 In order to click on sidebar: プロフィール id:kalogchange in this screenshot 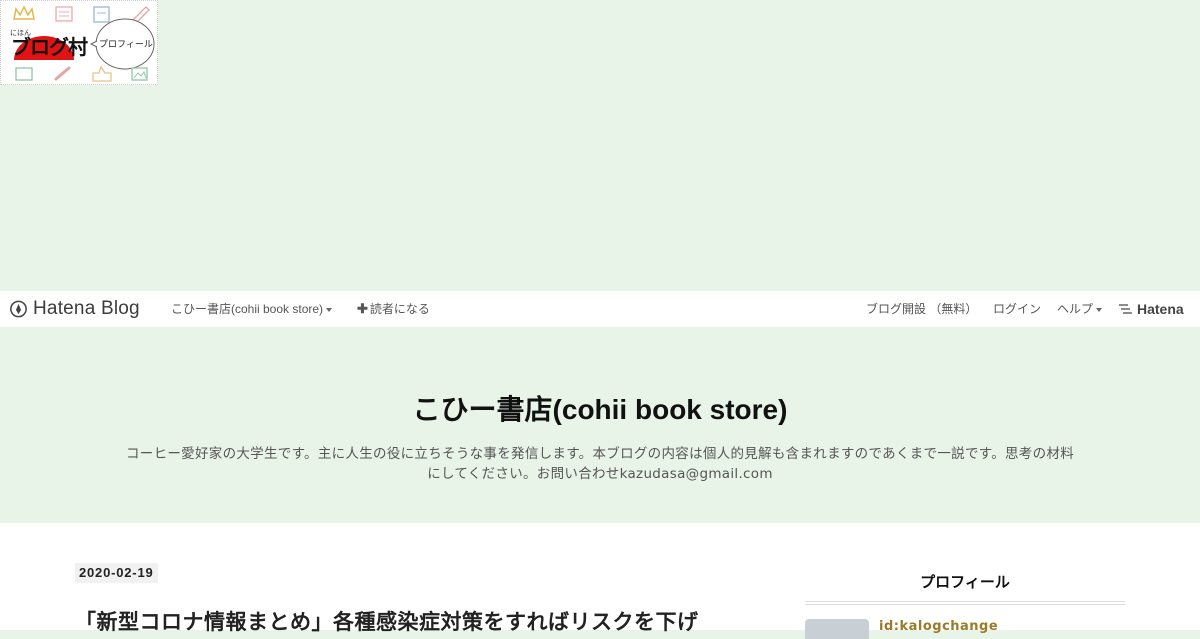, I will do `click(965, 581)`.